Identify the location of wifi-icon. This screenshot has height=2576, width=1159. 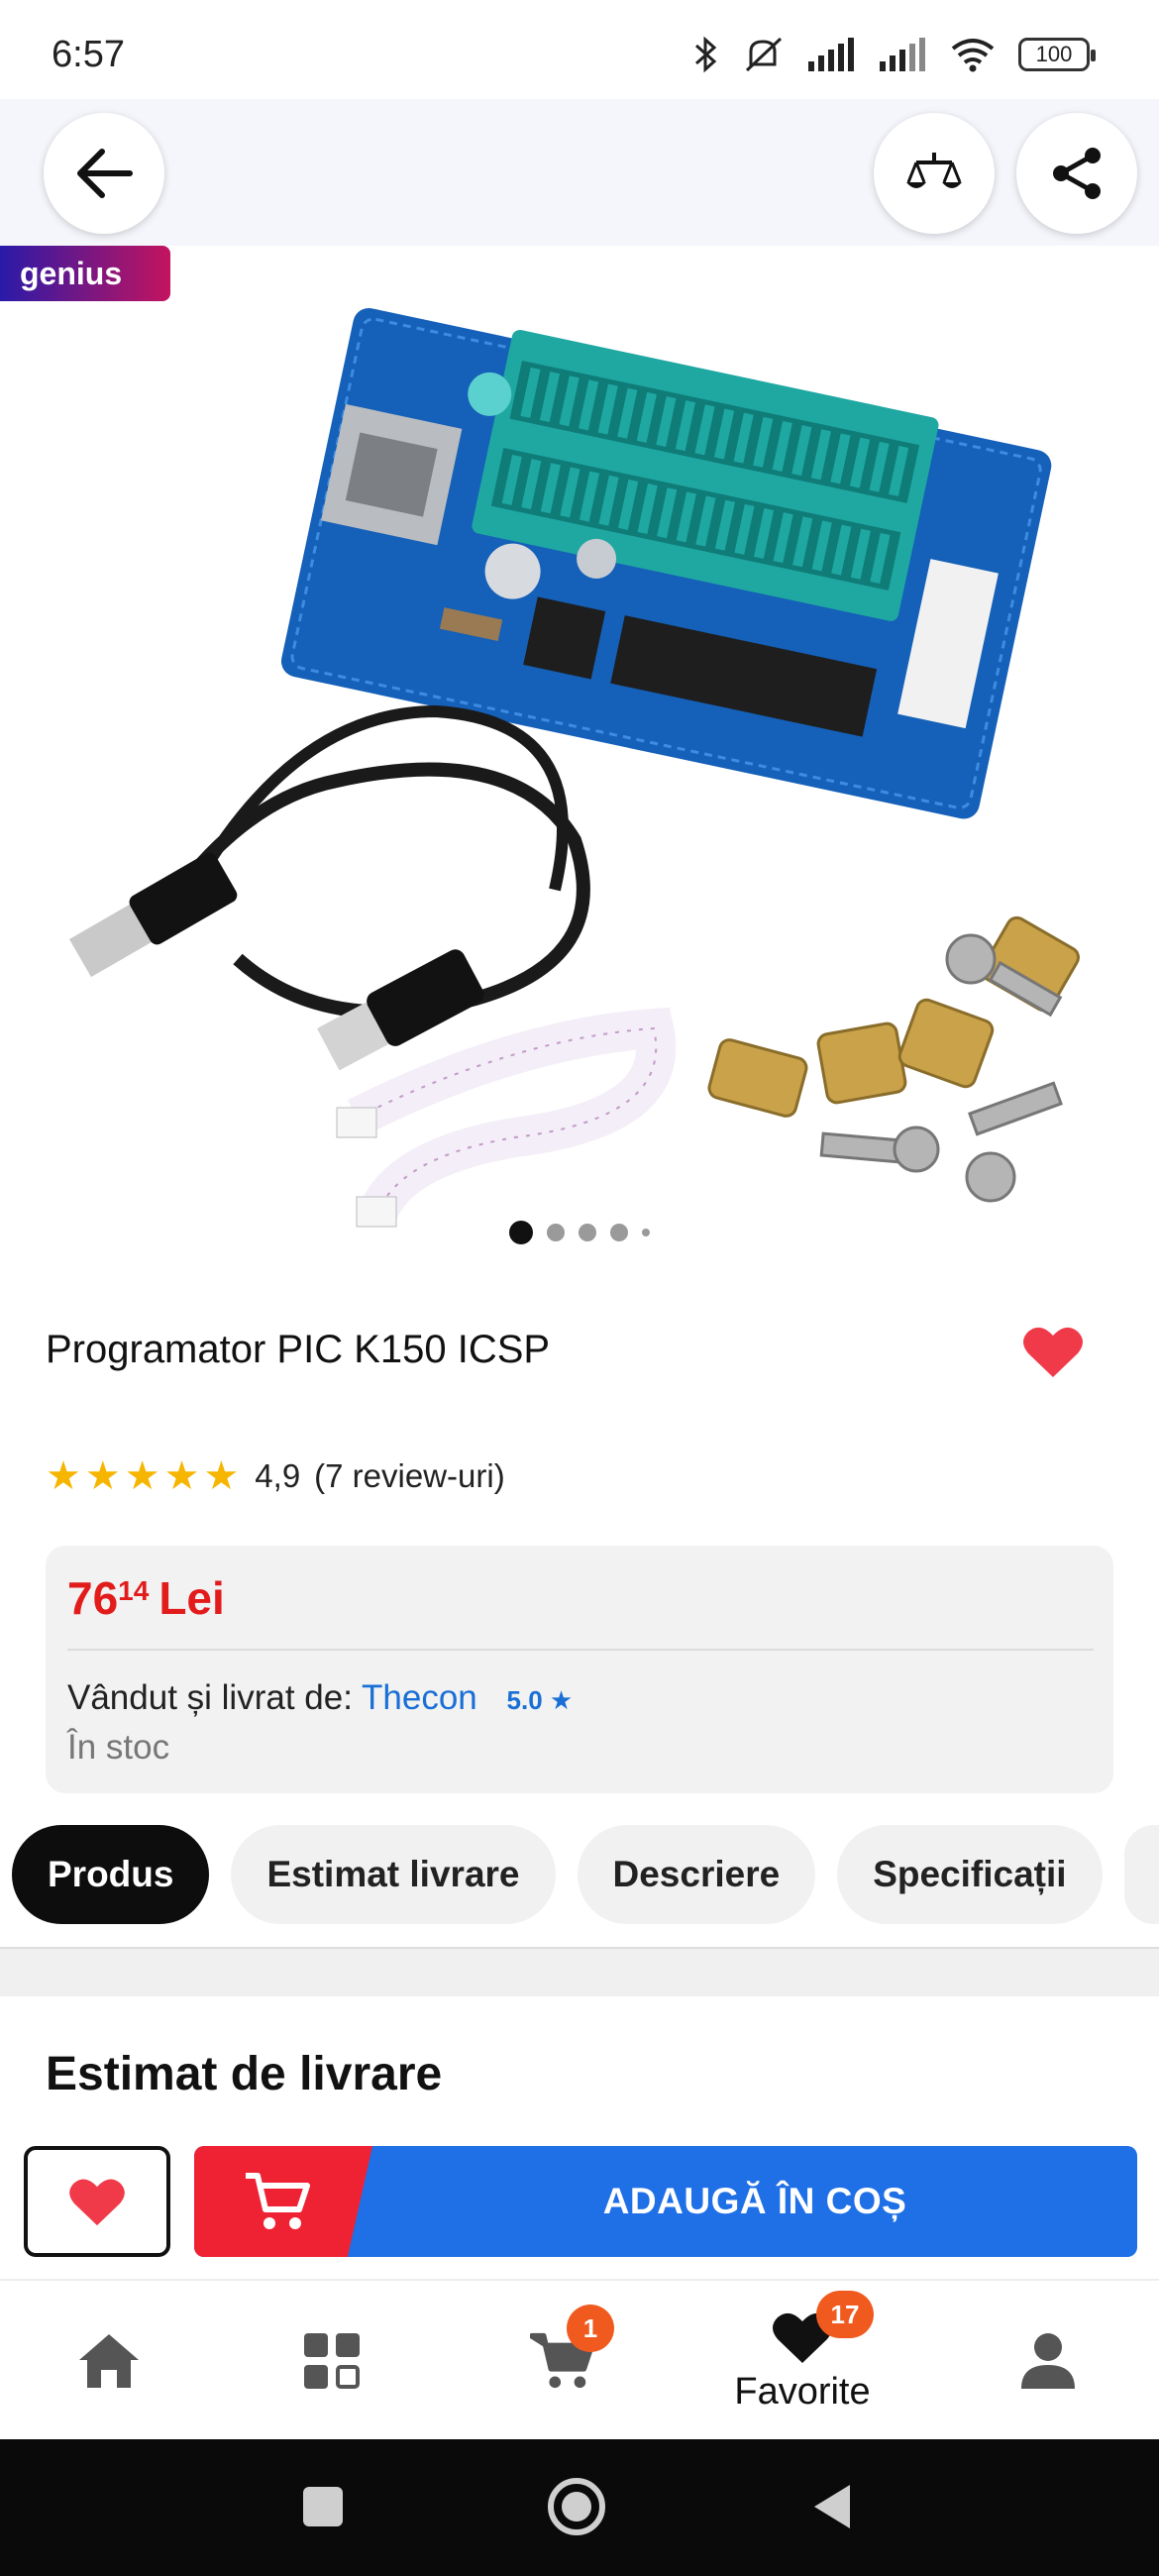
(973, 55).